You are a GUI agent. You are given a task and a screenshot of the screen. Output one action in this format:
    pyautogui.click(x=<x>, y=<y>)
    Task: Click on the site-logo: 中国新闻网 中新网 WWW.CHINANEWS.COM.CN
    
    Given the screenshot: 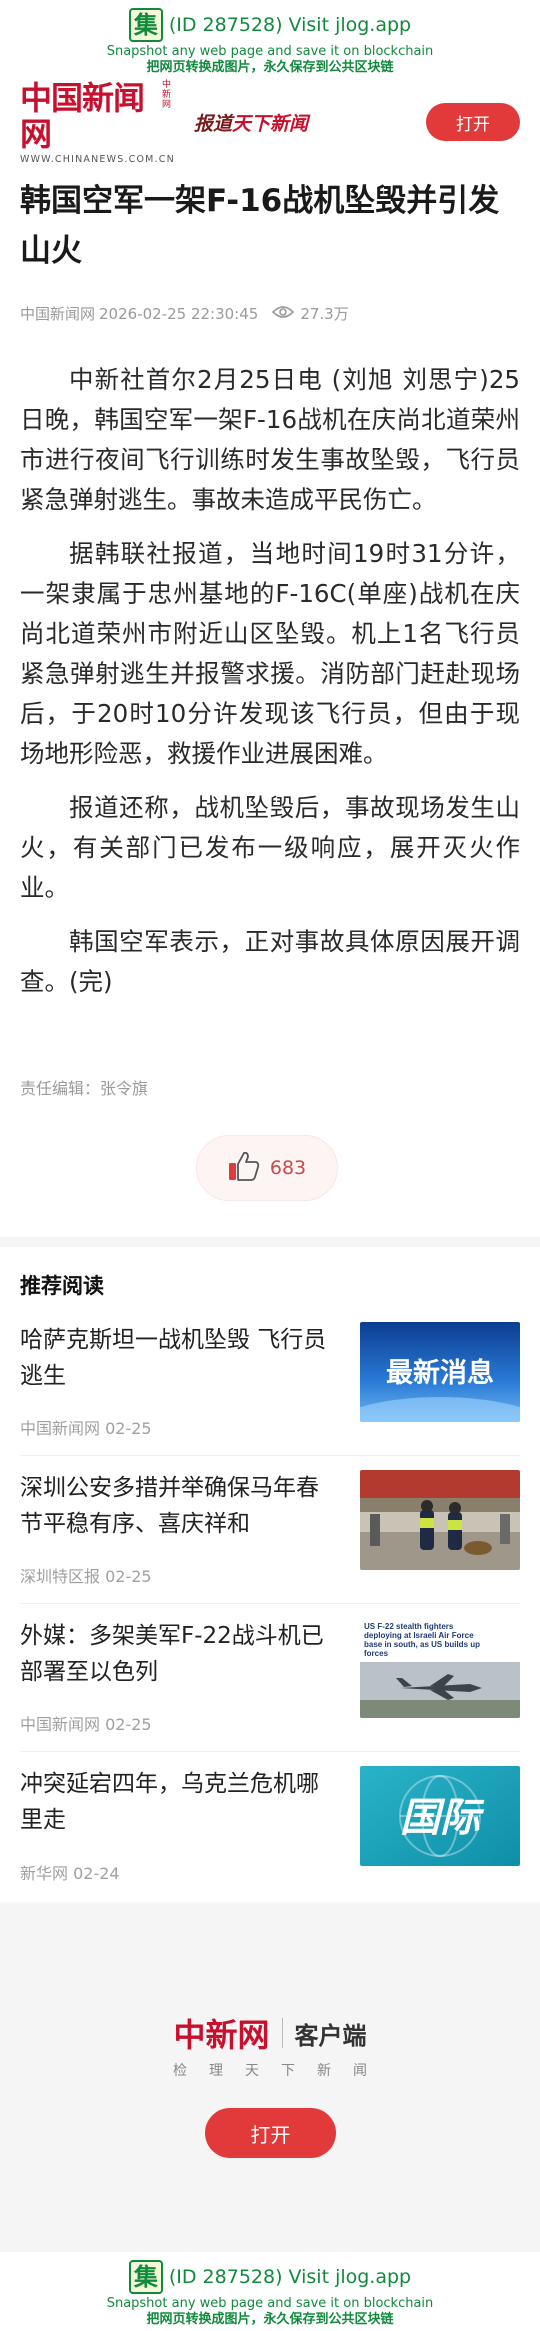 What is the action you would take?
    pyautogui.click(x=97, y=122)
    